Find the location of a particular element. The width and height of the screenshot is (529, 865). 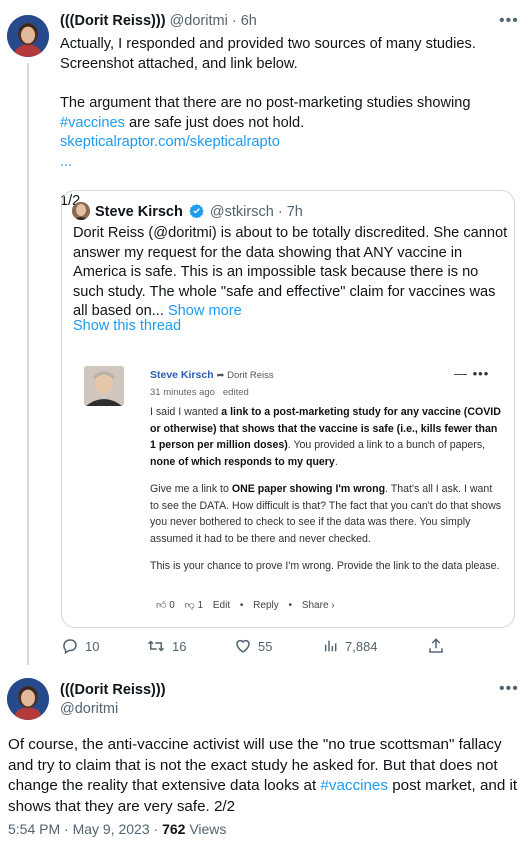

retweet-count: 16 is located at coordinates (179, 646).